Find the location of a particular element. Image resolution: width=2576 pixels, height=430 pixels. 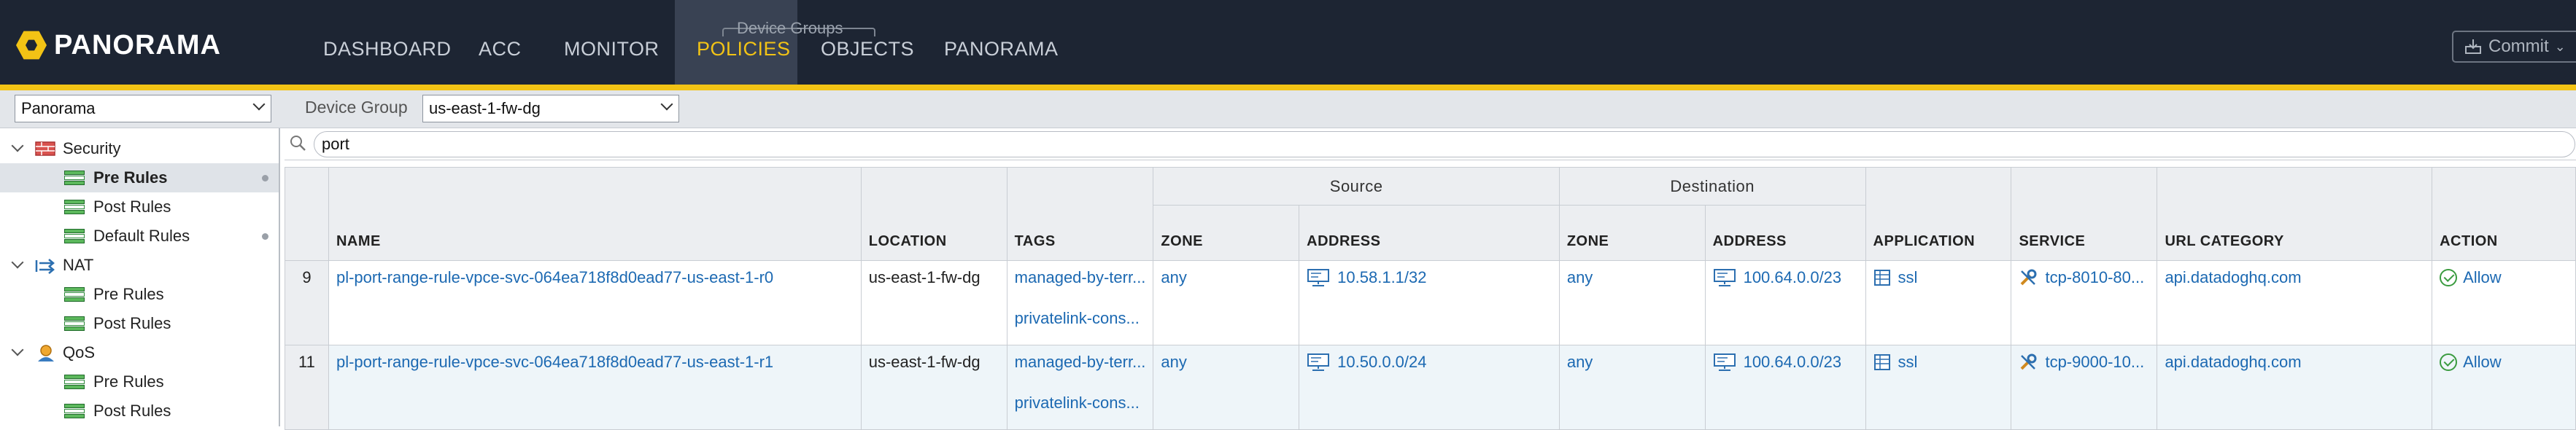

row-number: 9 is located at coordinates (307, 302).